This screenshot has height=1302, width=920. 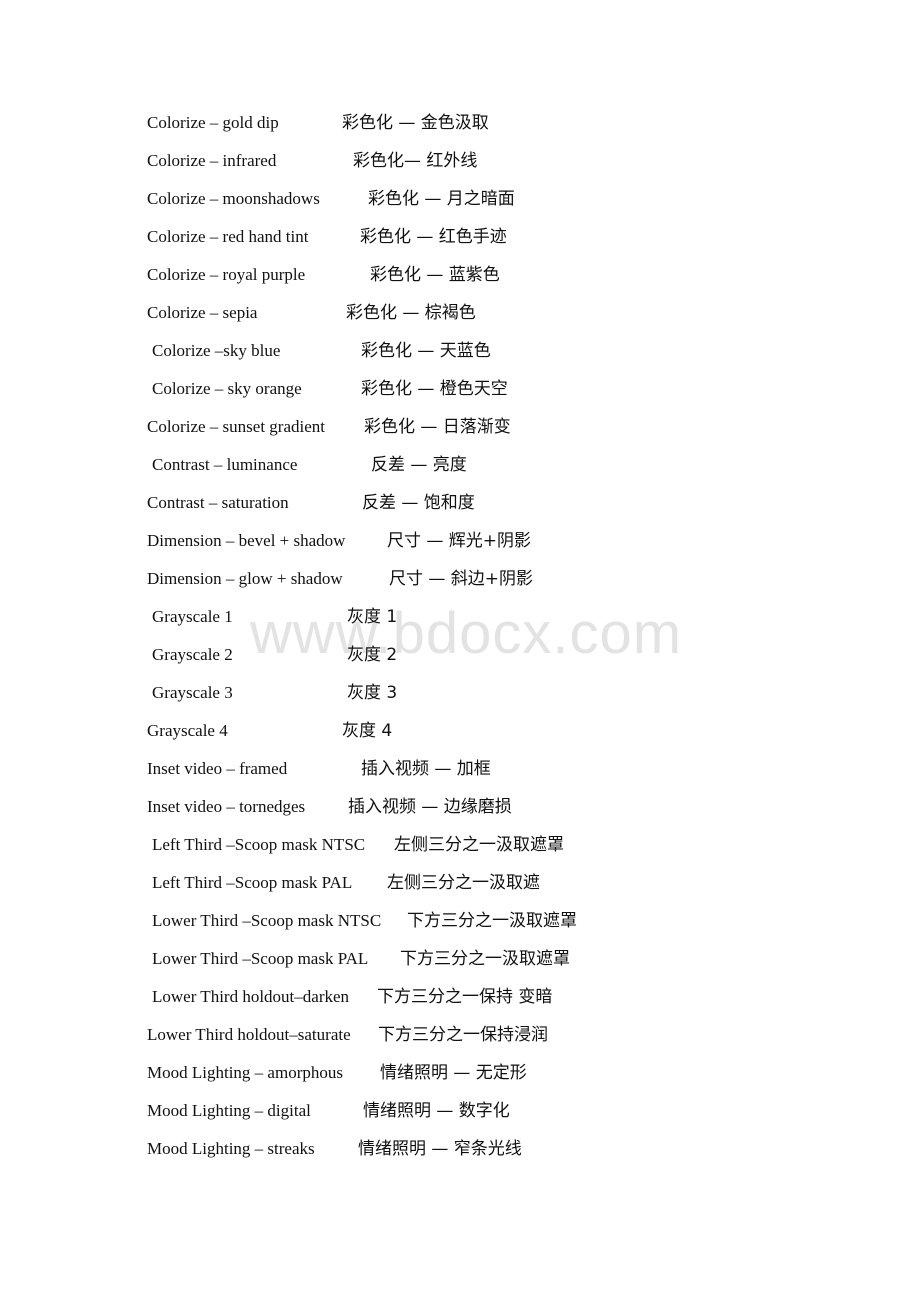 What do you see at coordinates (440, 1149) in the screenshot?
I see `chinese-term: 情绪照明 — 窄条光线` at bounding box center [440, 1149].